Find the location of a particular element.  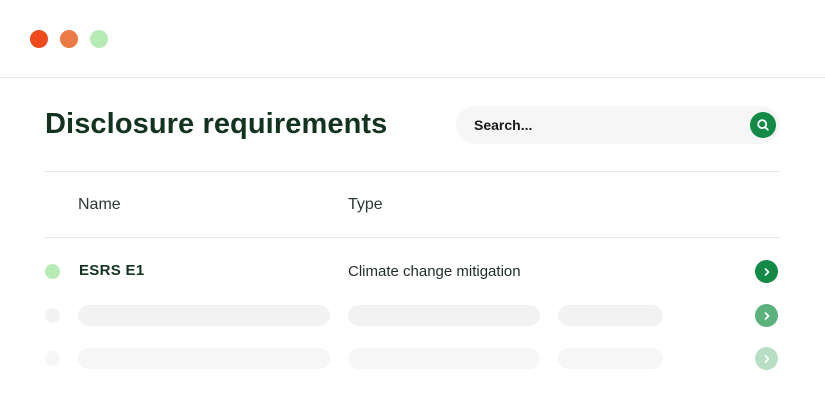

search-input is located at coordinates (603, 125).